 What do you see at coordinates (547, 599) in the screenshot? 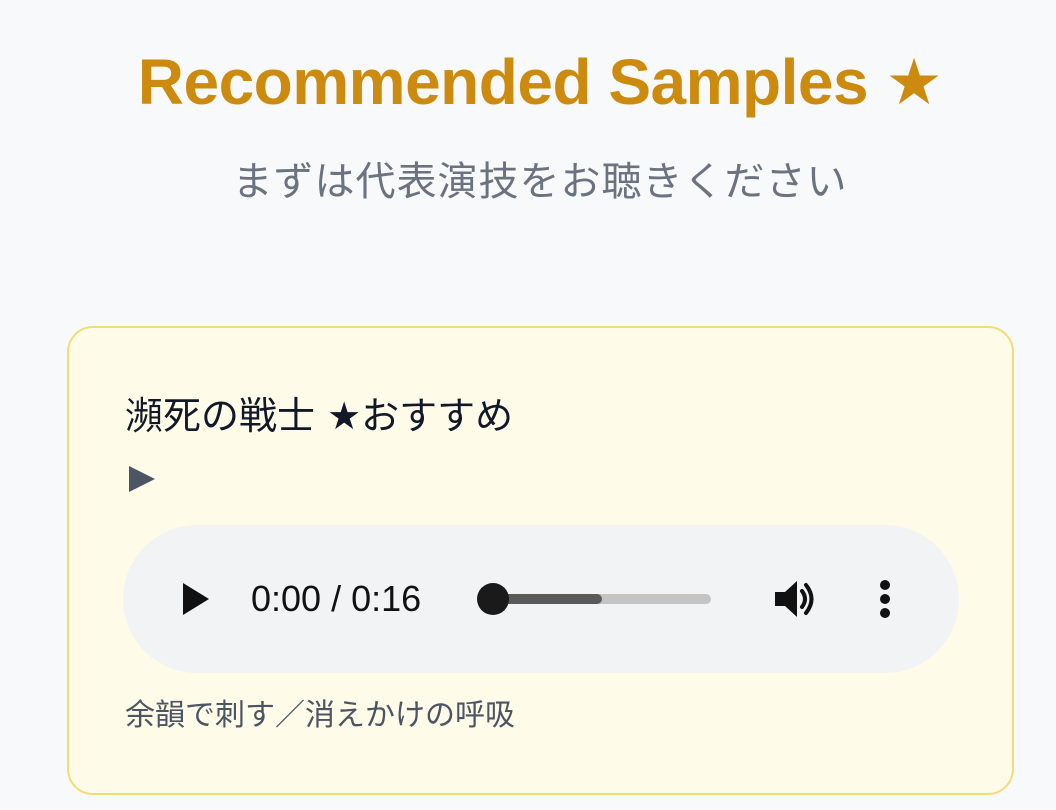
I see `seek-buffered` at bounding box center [547, 599].